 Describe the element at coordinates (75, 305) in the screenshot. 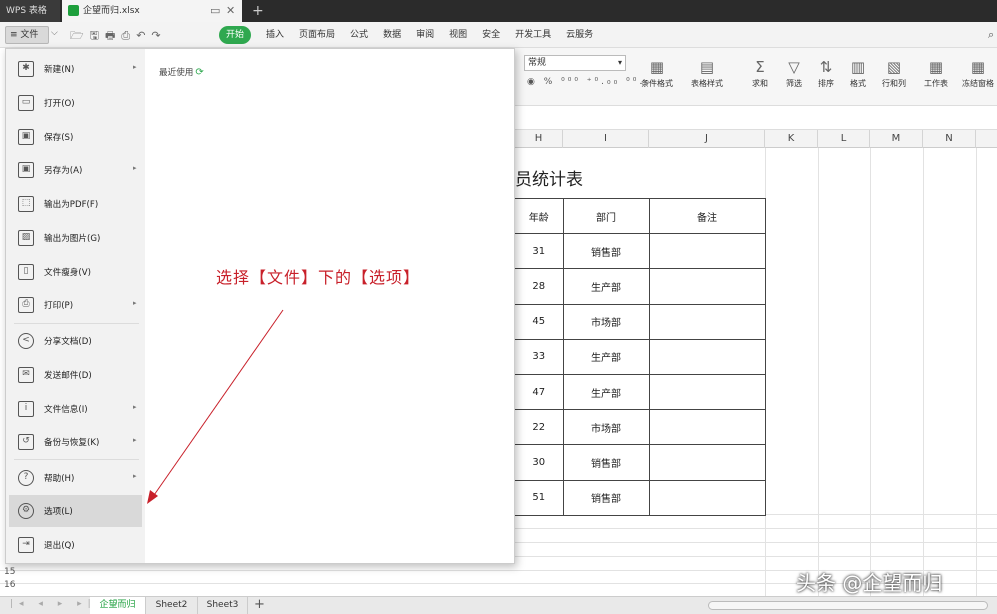

I see `menu-item-print: ⎙ 打印(P) ▸` at that location.